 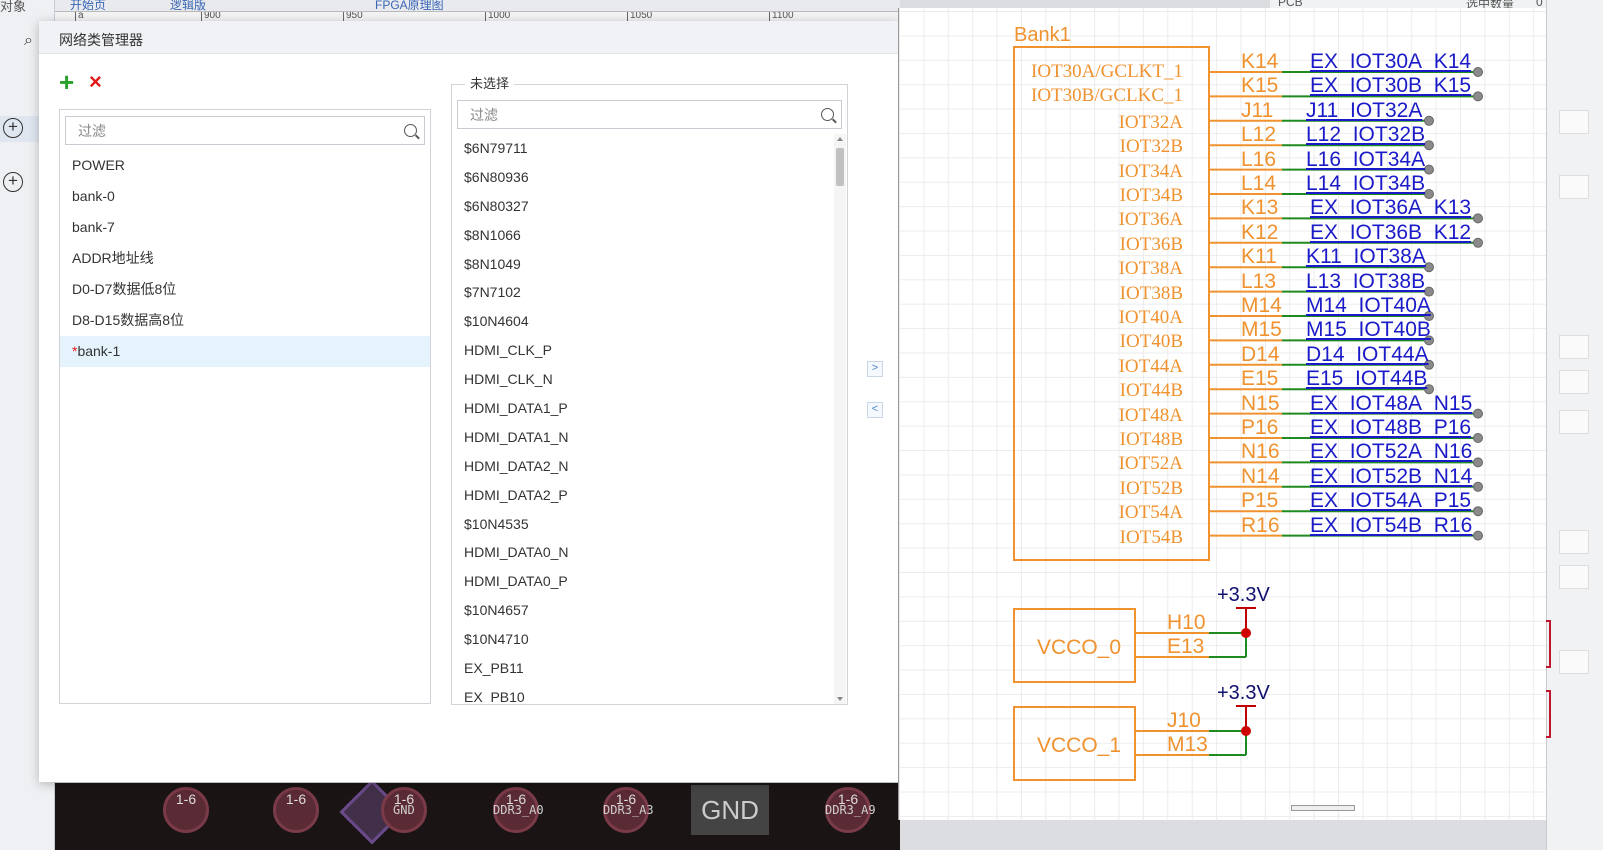 What do you see at coordinates (88, 5) in the screenshot?
I see `tab-start-page: 开始页` at bounding box center [88, 5].